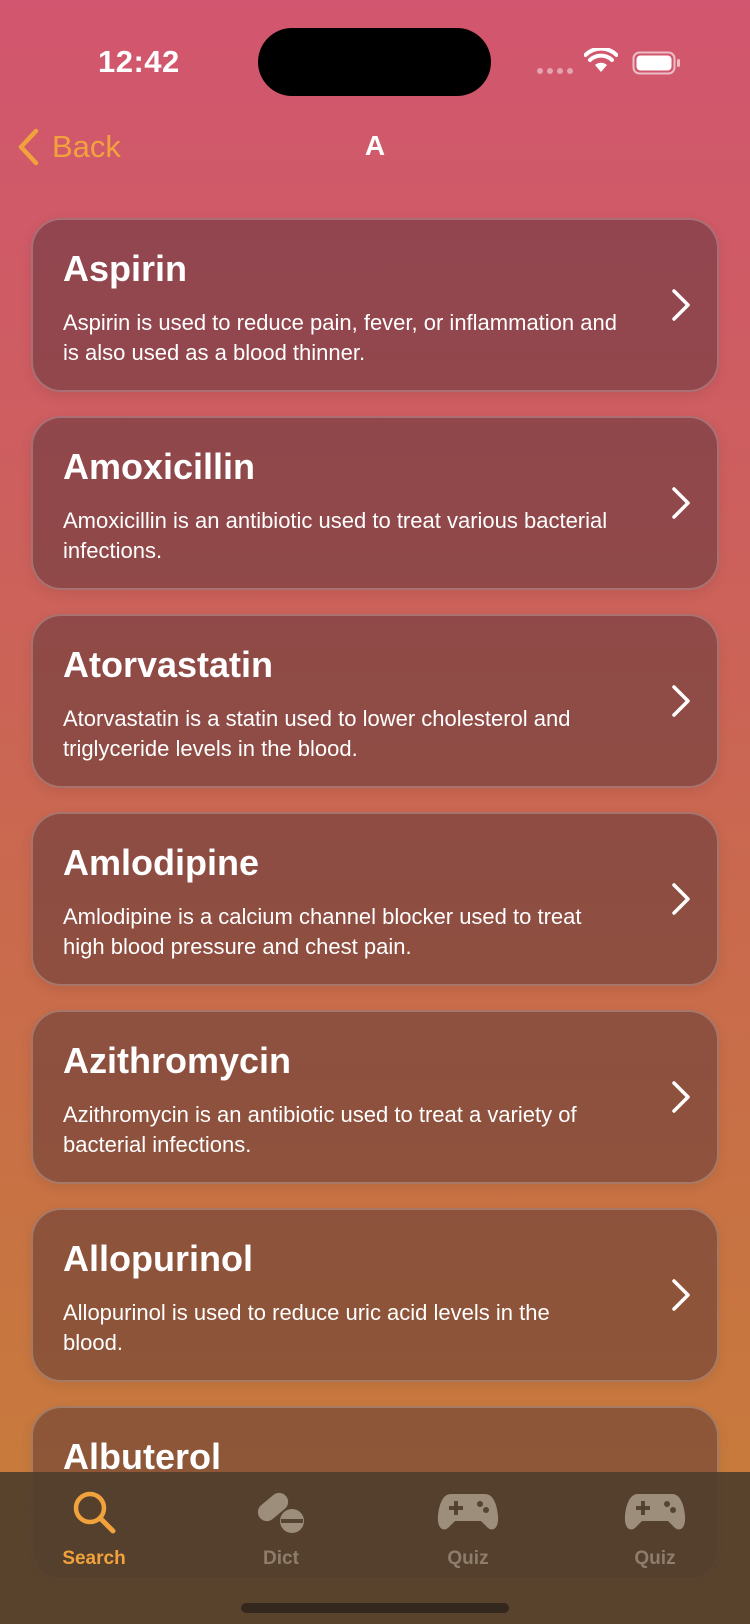 Image resolution: width=750 pixels, height=1624 pixels. I want to click on navigation-bar: Back A, so click(375, 150).